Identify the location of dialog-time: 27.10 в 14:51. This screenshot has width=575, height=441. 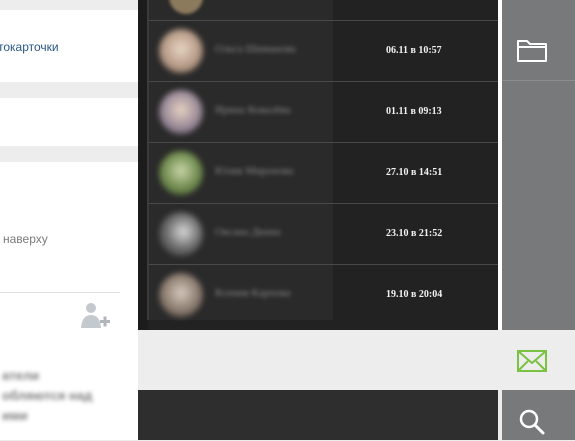
(414, 172).